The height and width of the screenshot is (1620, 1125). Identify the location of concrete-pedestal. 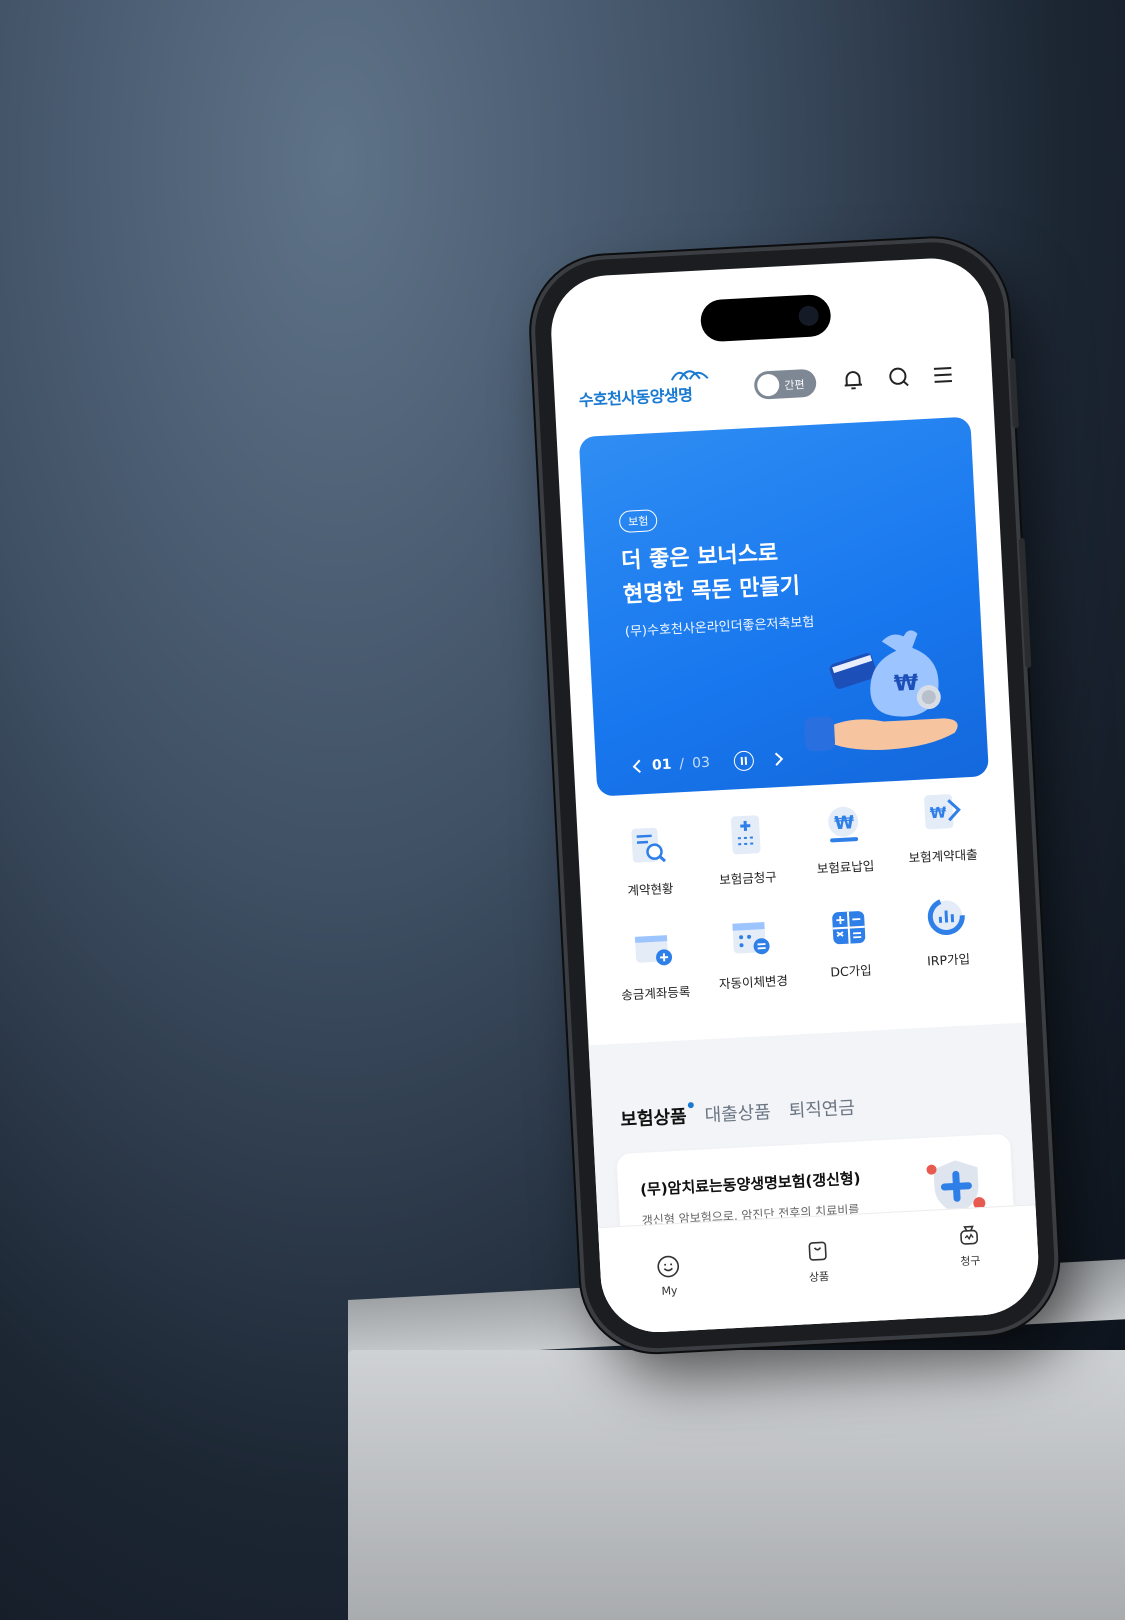
(736, 1485).